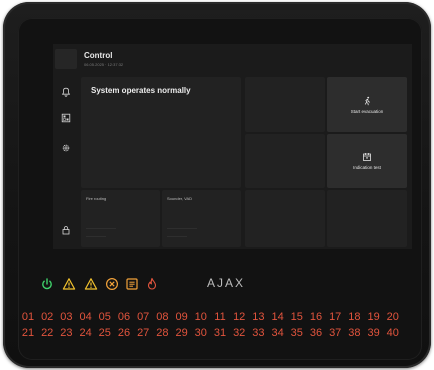  What do you see at coordinates (143, 317) in the screenshot?
I see `zone-indicator: 07` at bounding box center [143, 317].